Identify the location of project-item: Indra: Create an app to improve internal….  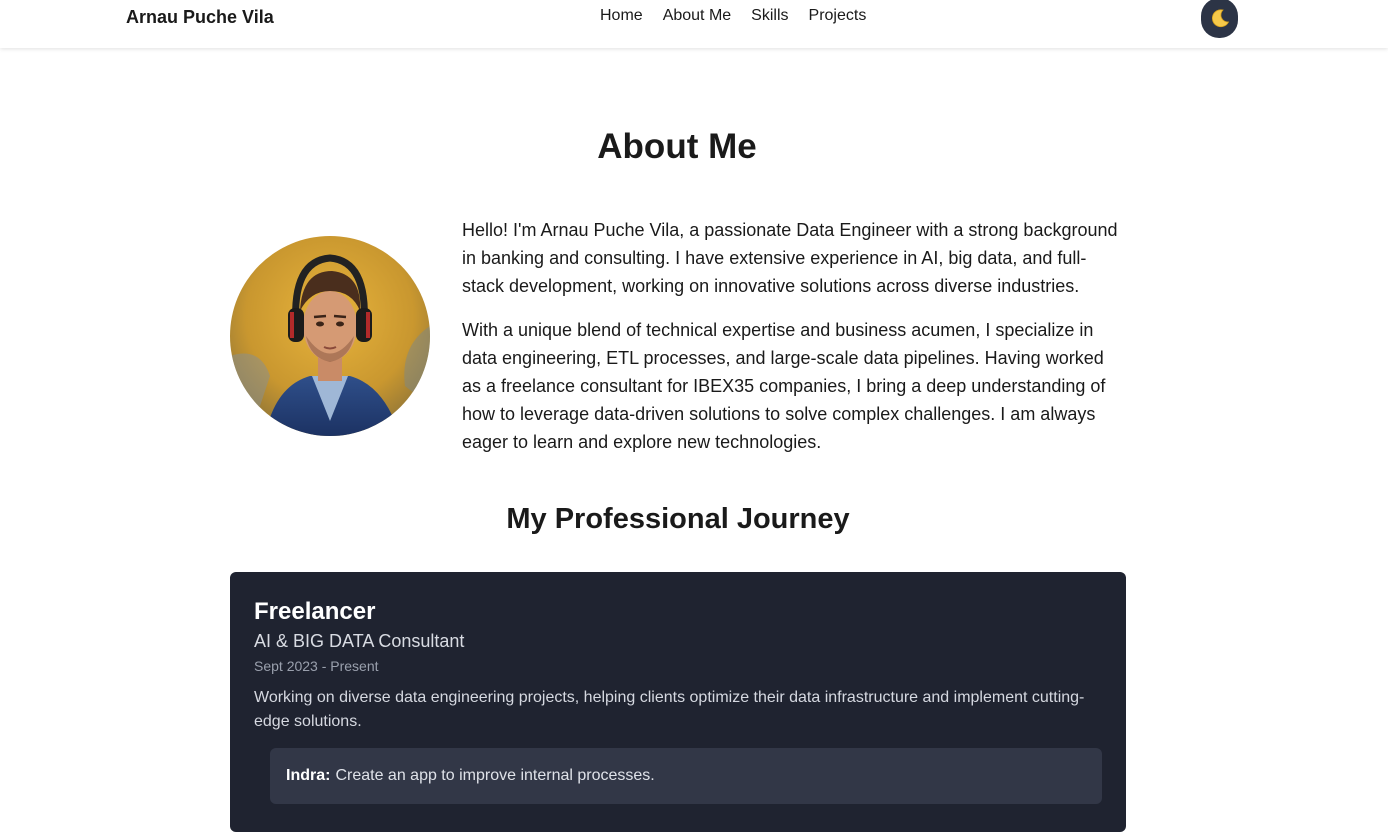
(686, 776).